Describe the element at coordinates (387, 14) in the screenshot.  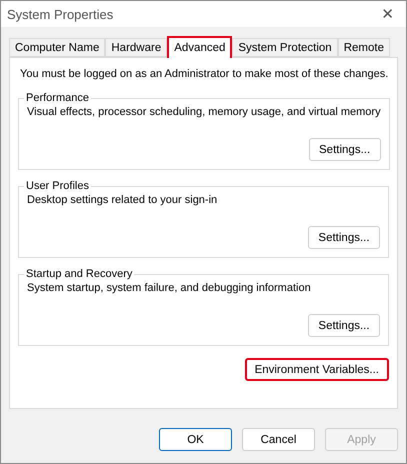
I see `close-button: ✕` at that location.